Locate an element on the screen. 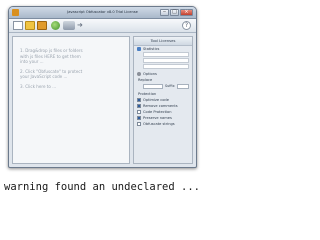  maximize-button: □ is located at coordinates (174, 12).